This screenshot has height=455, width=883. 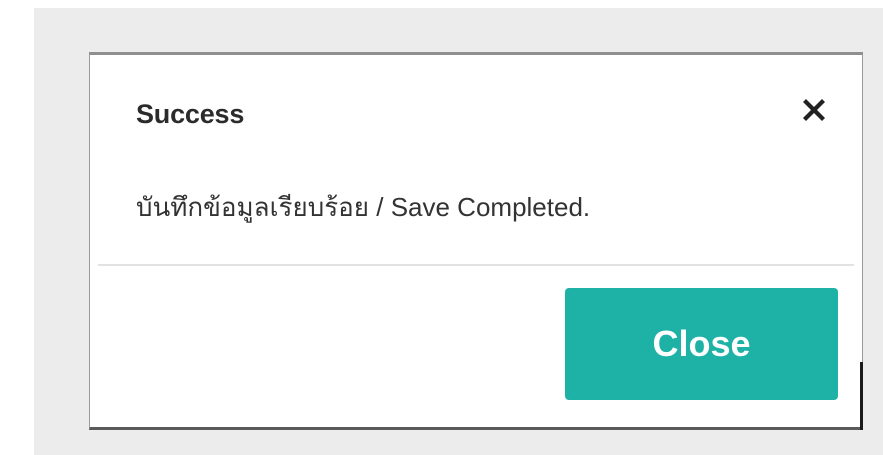 What do you see at coordinates (701, 344) in the screenshot?
I see `close-button: Close` at bounding box center [701, 344].